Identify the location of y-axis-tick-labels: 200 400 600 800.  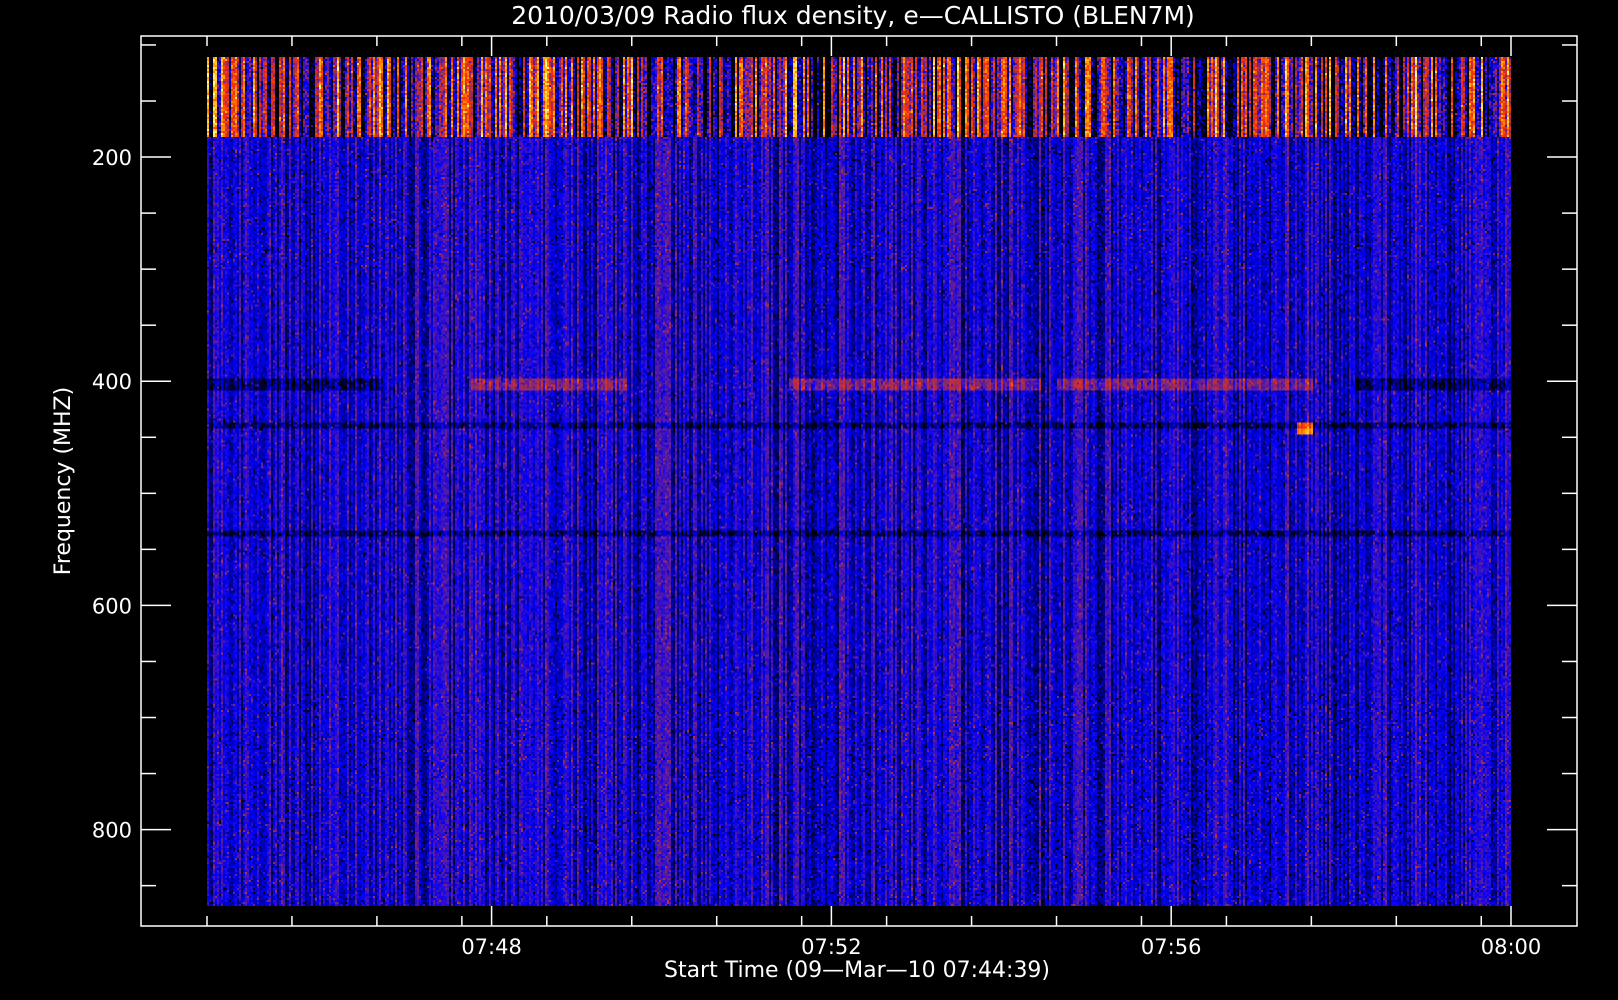
(112, 494).